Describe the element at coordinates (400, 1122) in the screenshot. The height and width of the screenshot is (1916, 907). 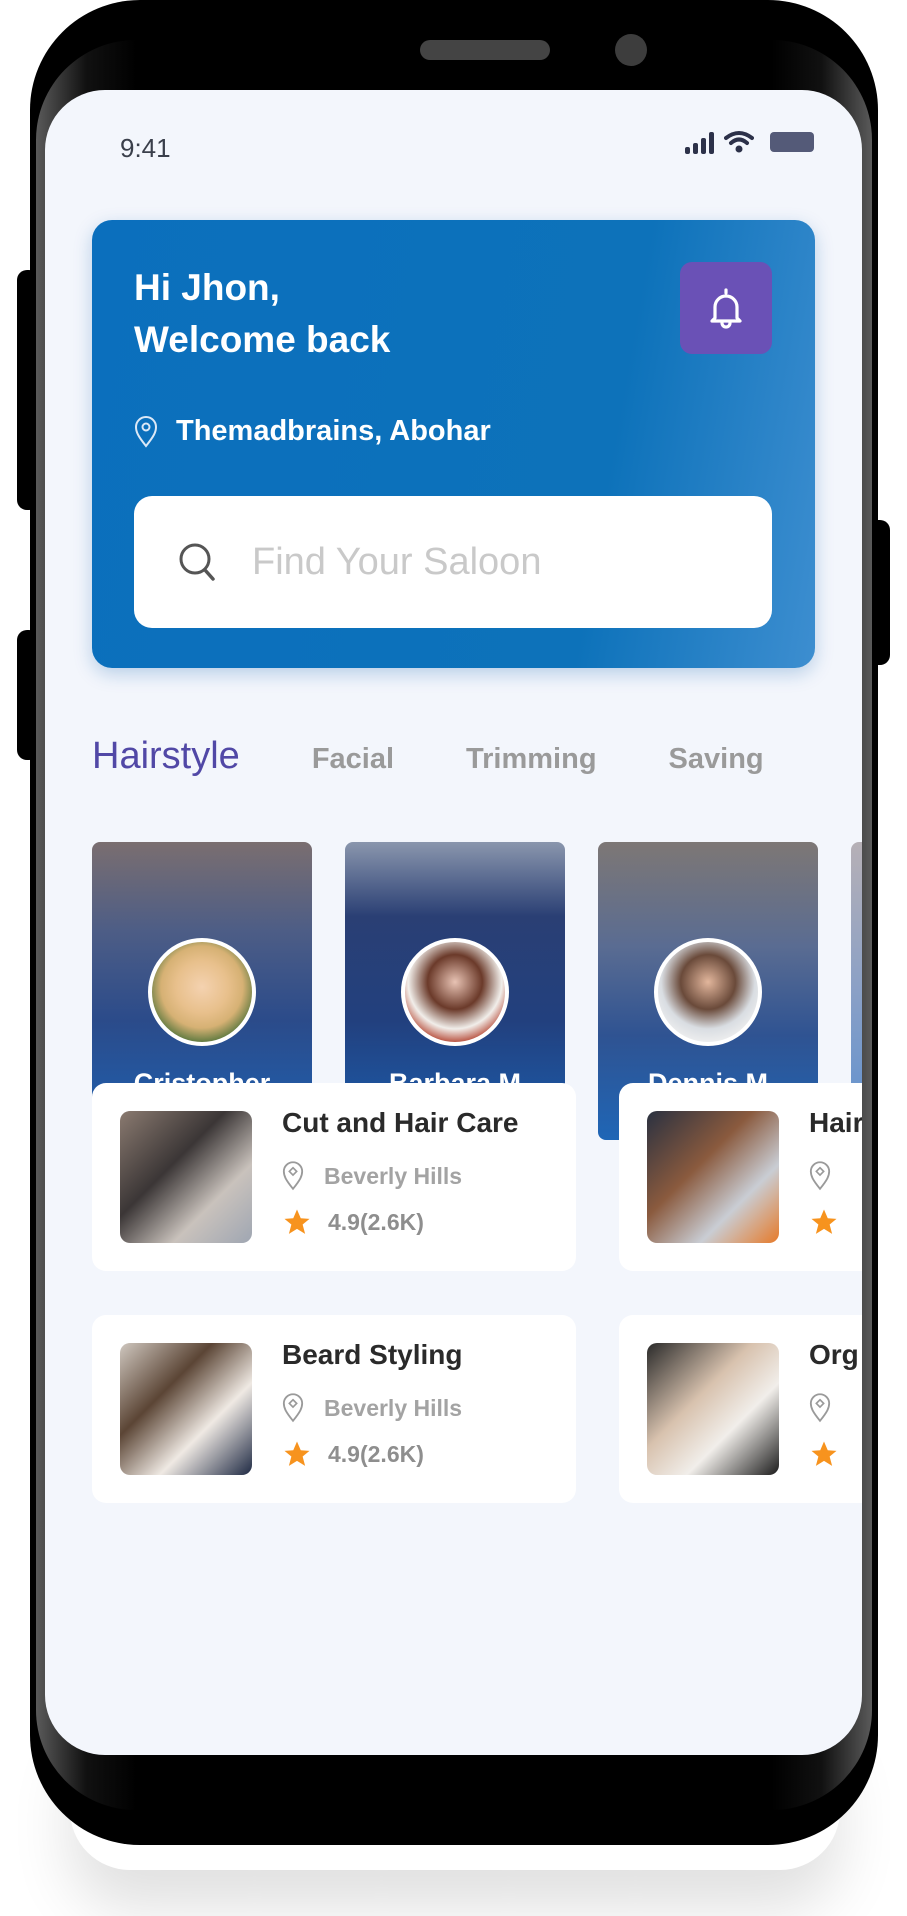
I see `salon-name: Cut and Hair Care` at that location.